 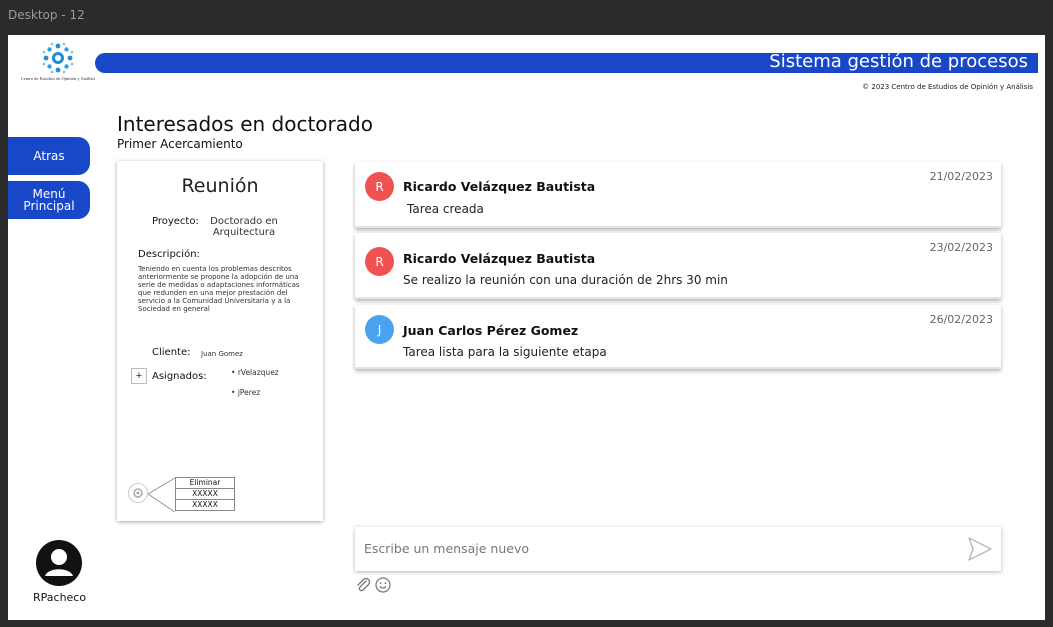 I want to click on add-assignee-button: +, so click(x=139, y=376).